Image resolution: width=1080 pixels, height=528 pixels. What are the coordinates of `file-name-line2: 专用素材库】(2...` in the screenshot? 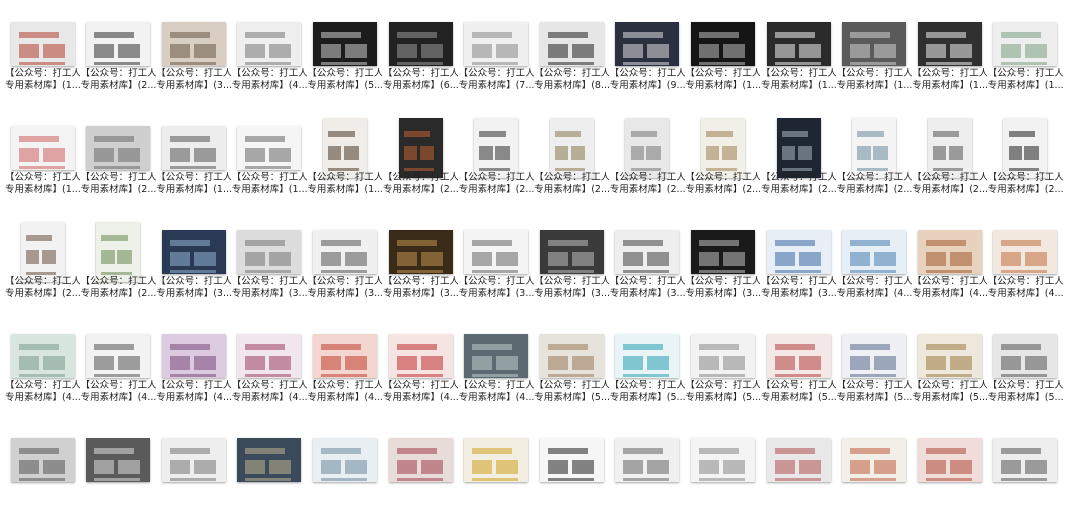 It's located at (118, 189).